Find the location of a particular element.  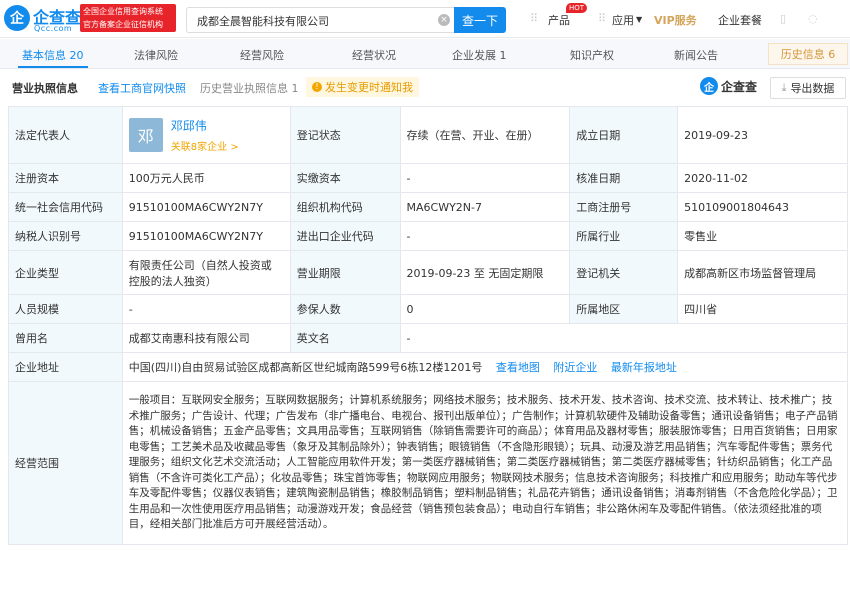

search-button: 查一下 is located at coordinates (480, 20).